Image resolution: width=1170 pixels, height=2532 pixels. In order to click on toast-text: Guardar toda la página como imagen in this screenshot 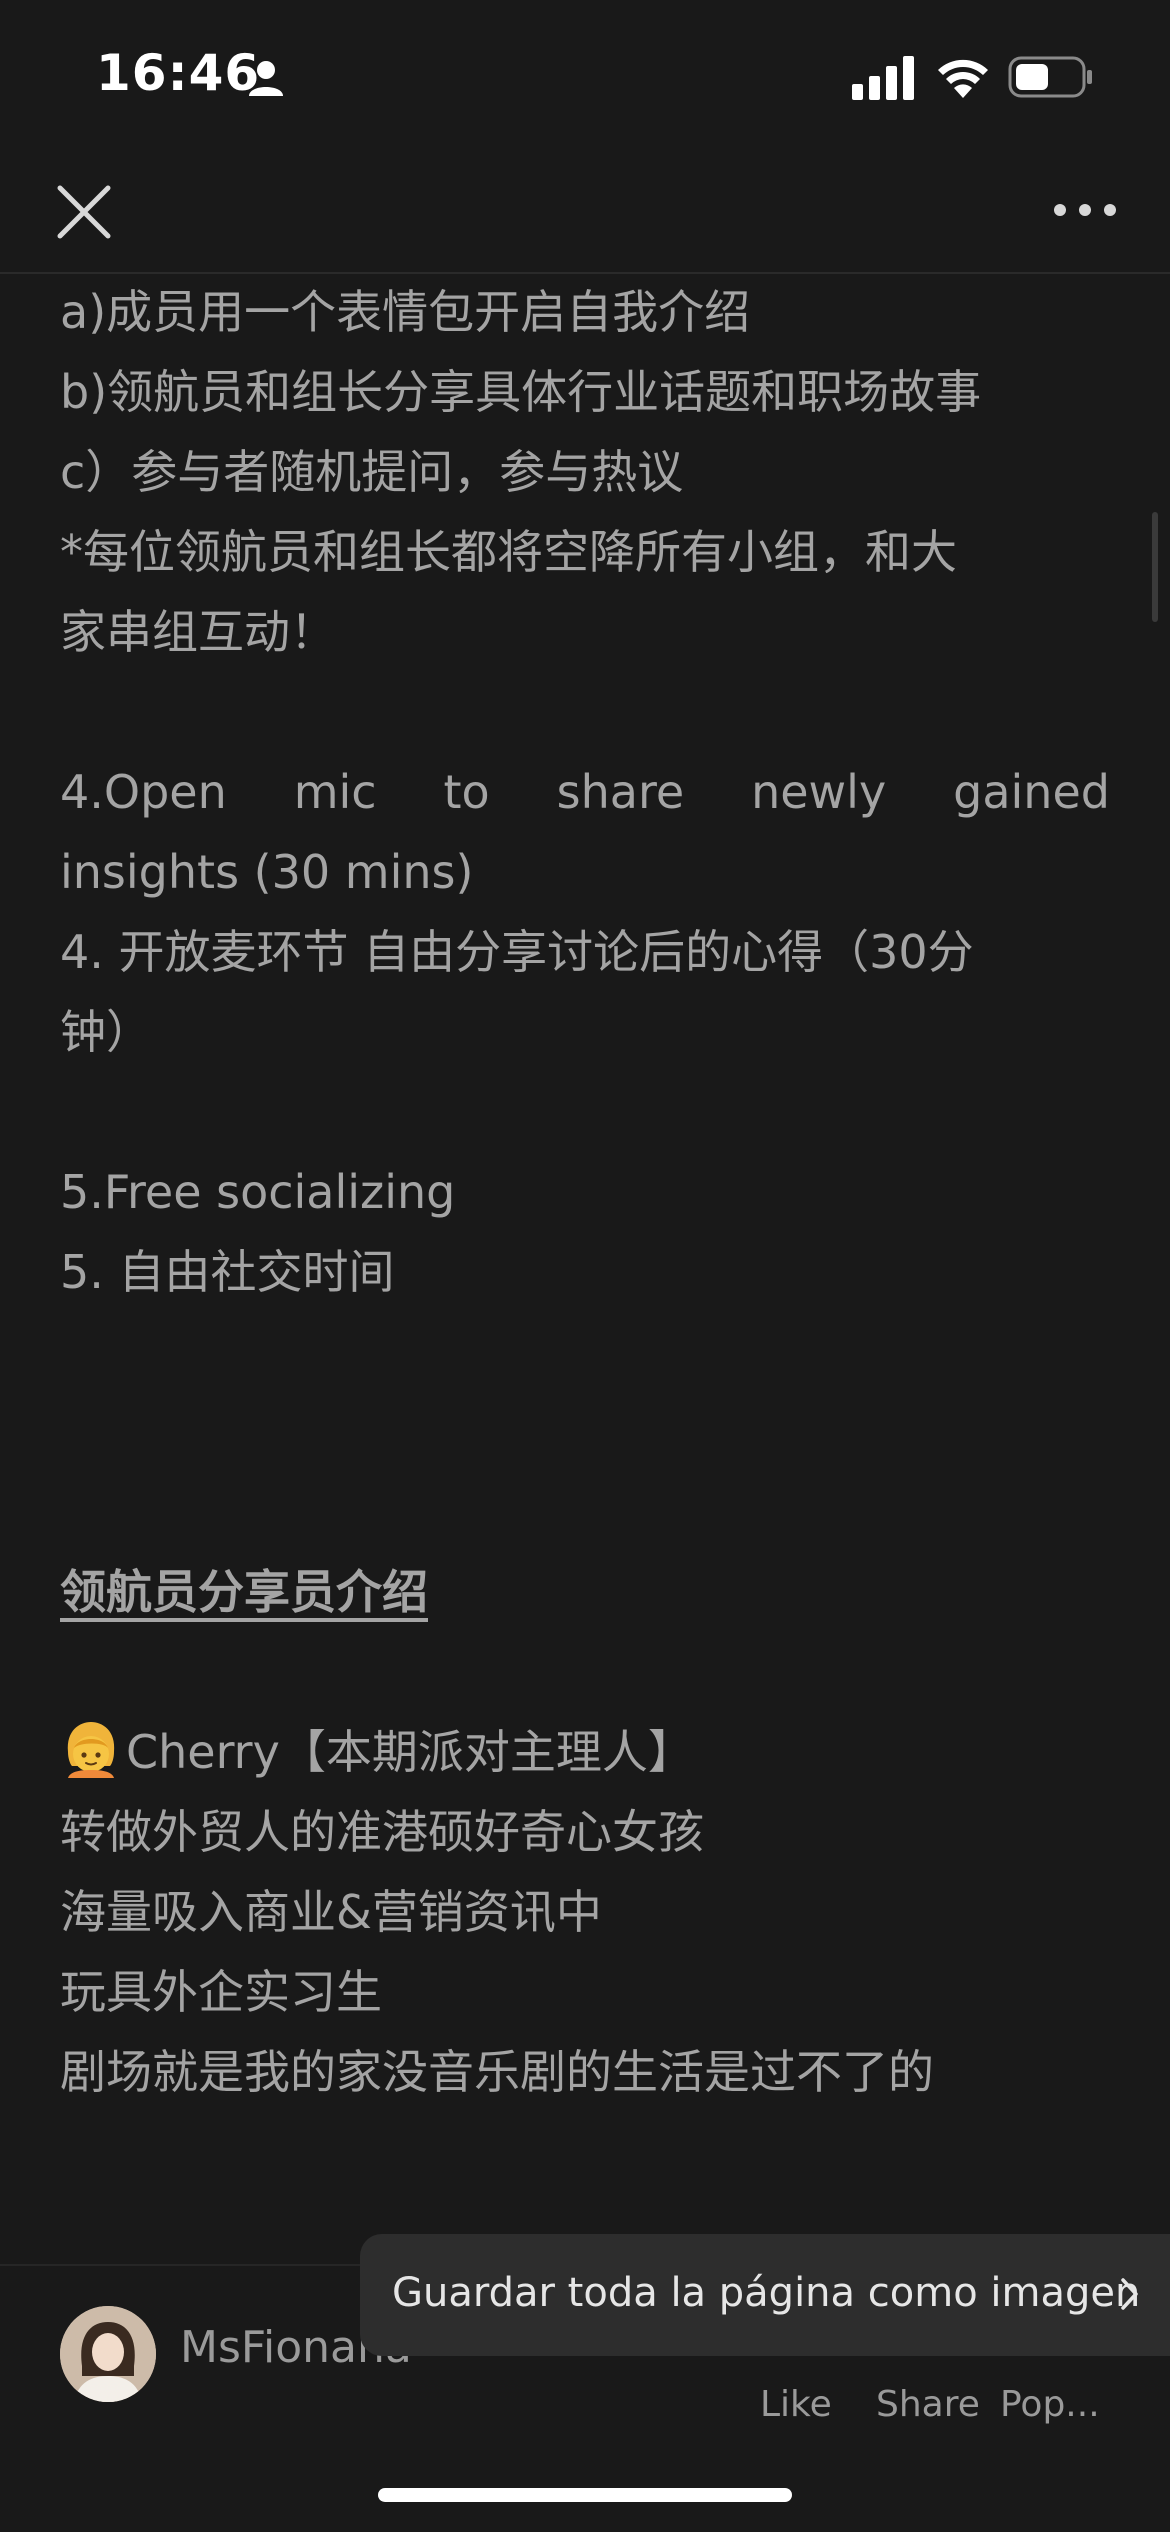, I will do `click(766, 2293)`.